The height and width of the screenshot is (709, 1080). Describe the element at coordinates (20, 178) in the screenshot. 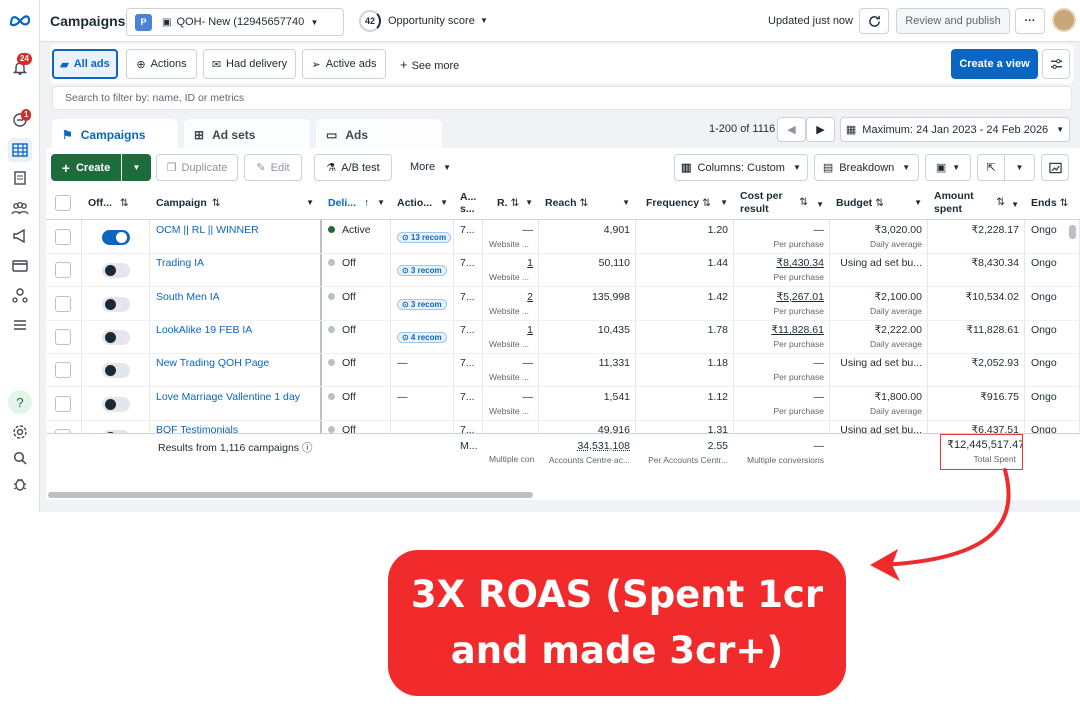

I see `pages-icon` at that location.